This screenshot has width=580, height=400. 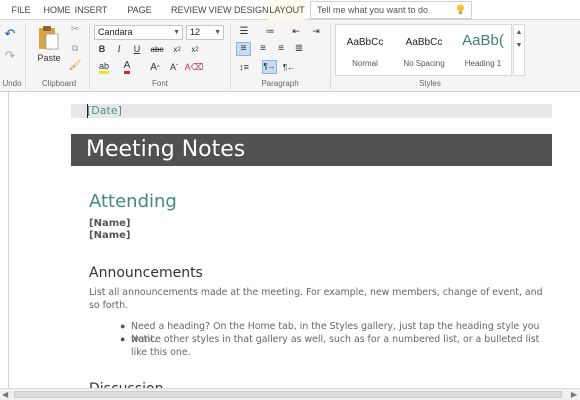 What do you see at coordinates (133, 202) in the screenshot?
I see `attending-heading: Attending` at bounding box center [133, 202].